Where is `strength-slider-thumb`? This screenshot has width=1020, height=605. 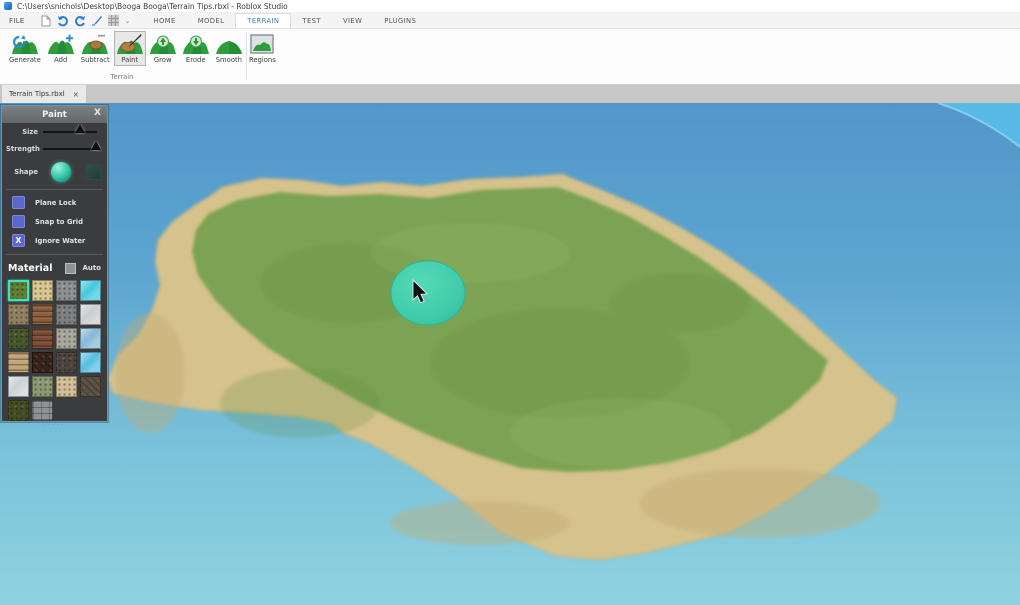
strength-slider-thumb is located at coordinates (96, 145).